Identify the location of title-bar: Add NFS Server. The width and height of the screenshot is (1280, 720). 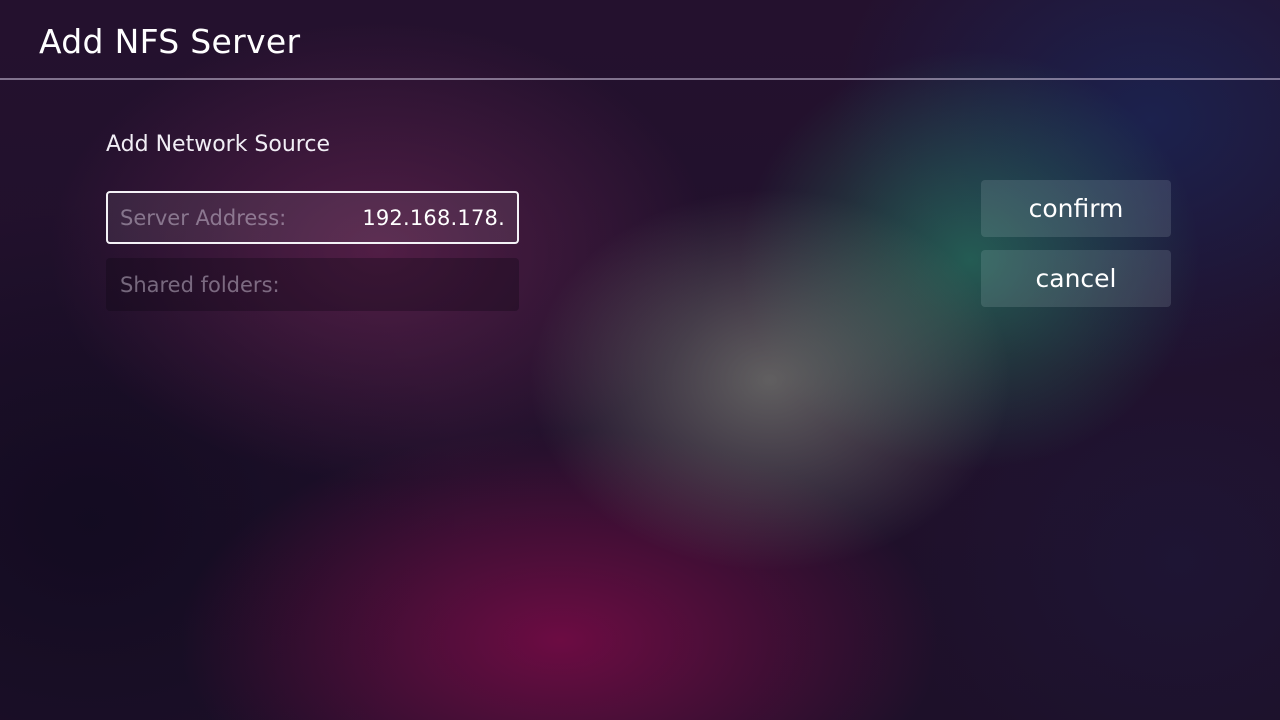
(640, 40).